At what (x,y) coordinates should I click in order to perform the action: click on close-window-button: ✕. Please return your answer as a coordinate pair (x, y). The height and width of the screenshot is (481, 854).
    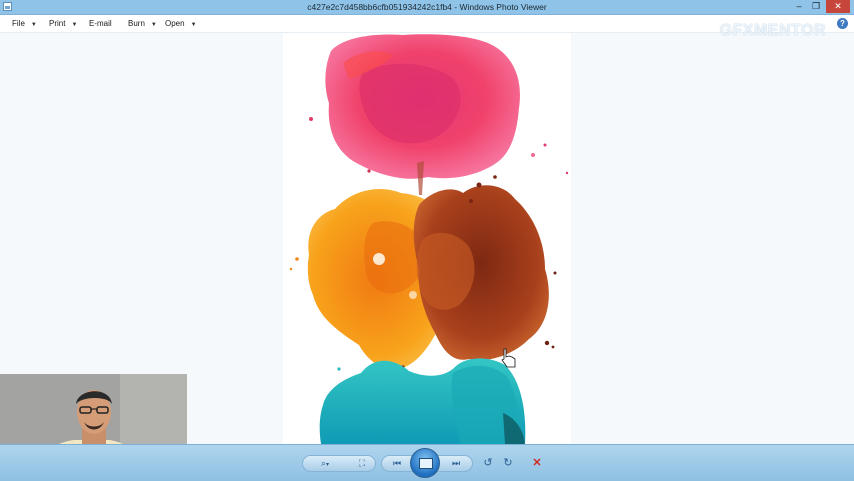
    Looking at the image, I should click on (838, 6).